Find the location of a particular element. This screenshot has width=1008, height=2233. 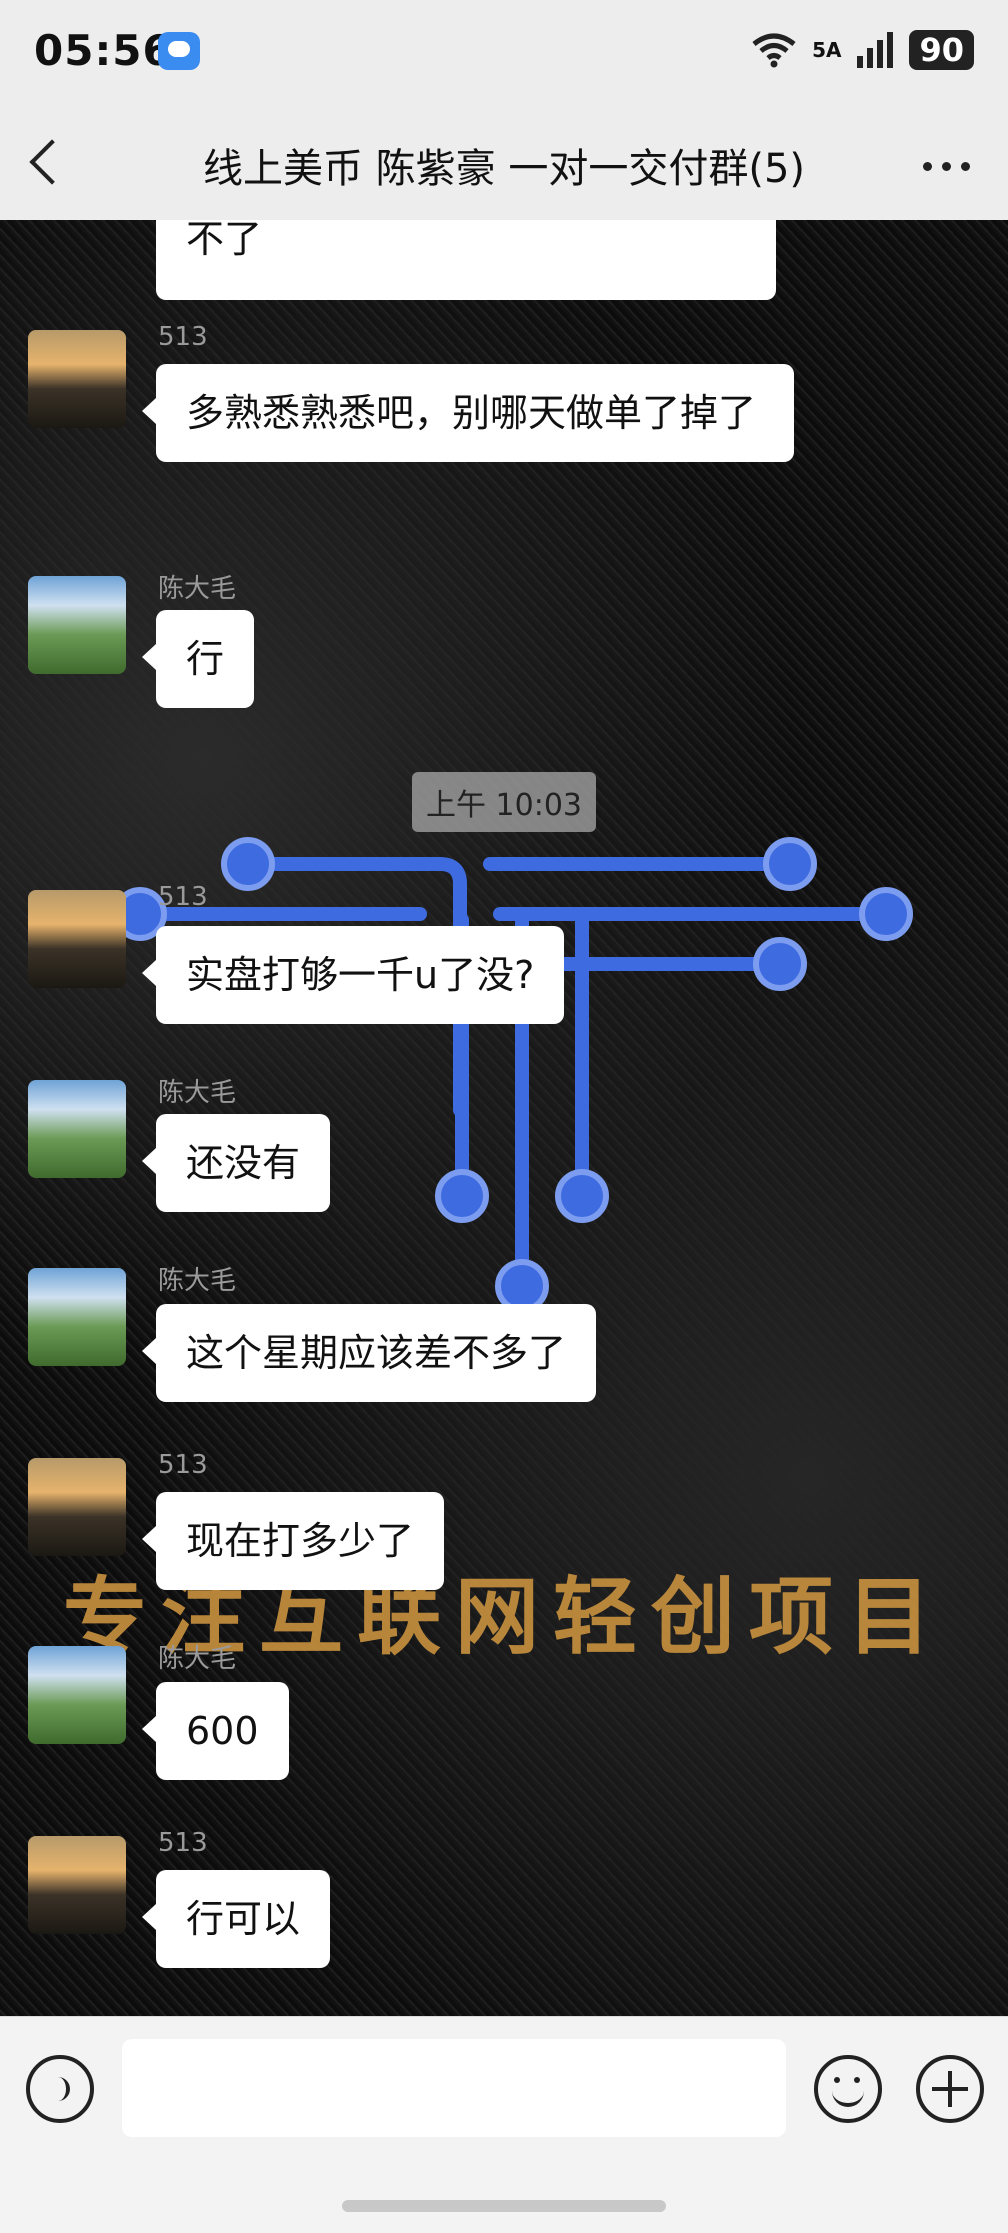

network-type-label: 5A is located at coordinates (827, 50).